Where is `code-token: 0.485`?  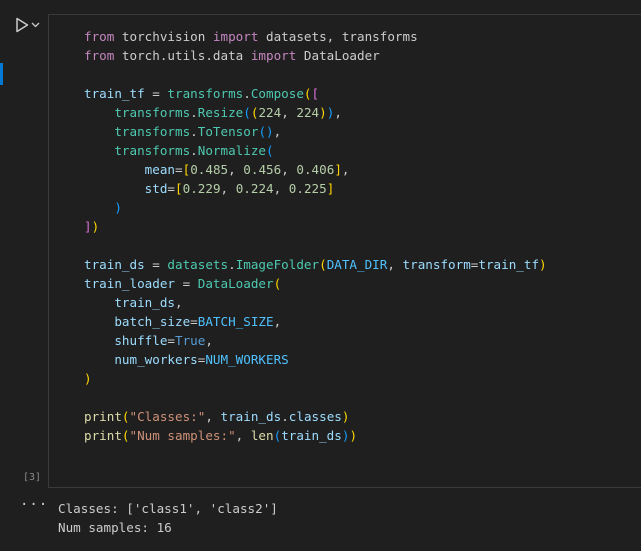 code-token: 0.485 is located at coordinates (209, 169).